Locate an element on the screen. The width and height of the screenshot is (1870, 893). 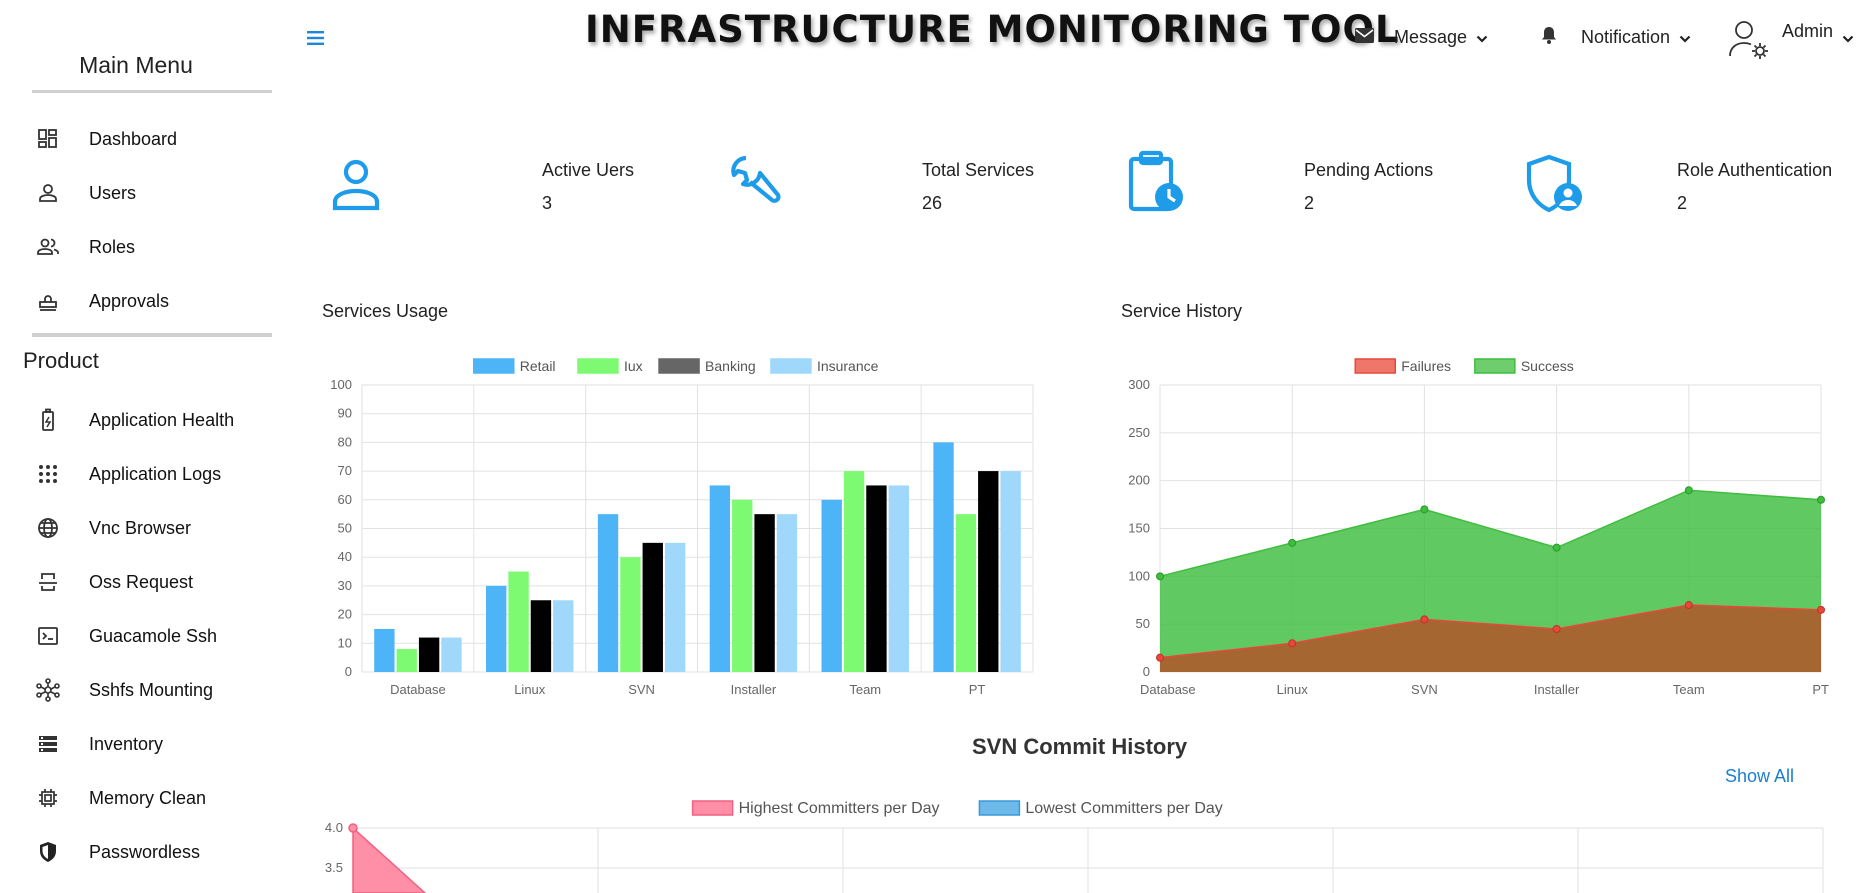
y-tick-label: 300 is located at coordinates (1139, 384).